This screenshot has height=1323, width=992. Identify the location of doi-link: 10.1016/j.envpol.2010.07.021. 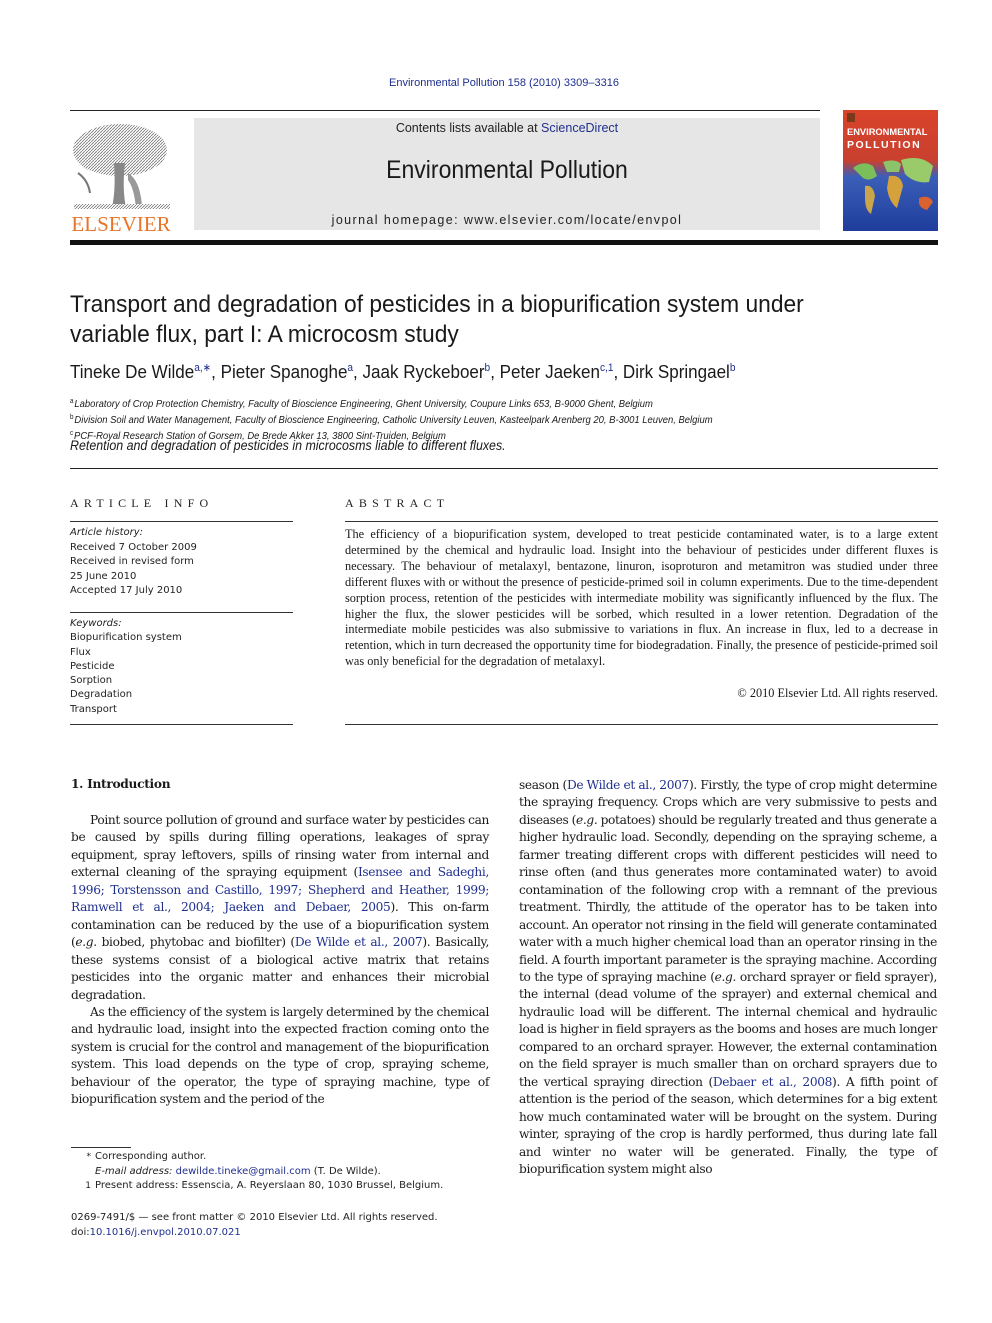
(165, 1232).